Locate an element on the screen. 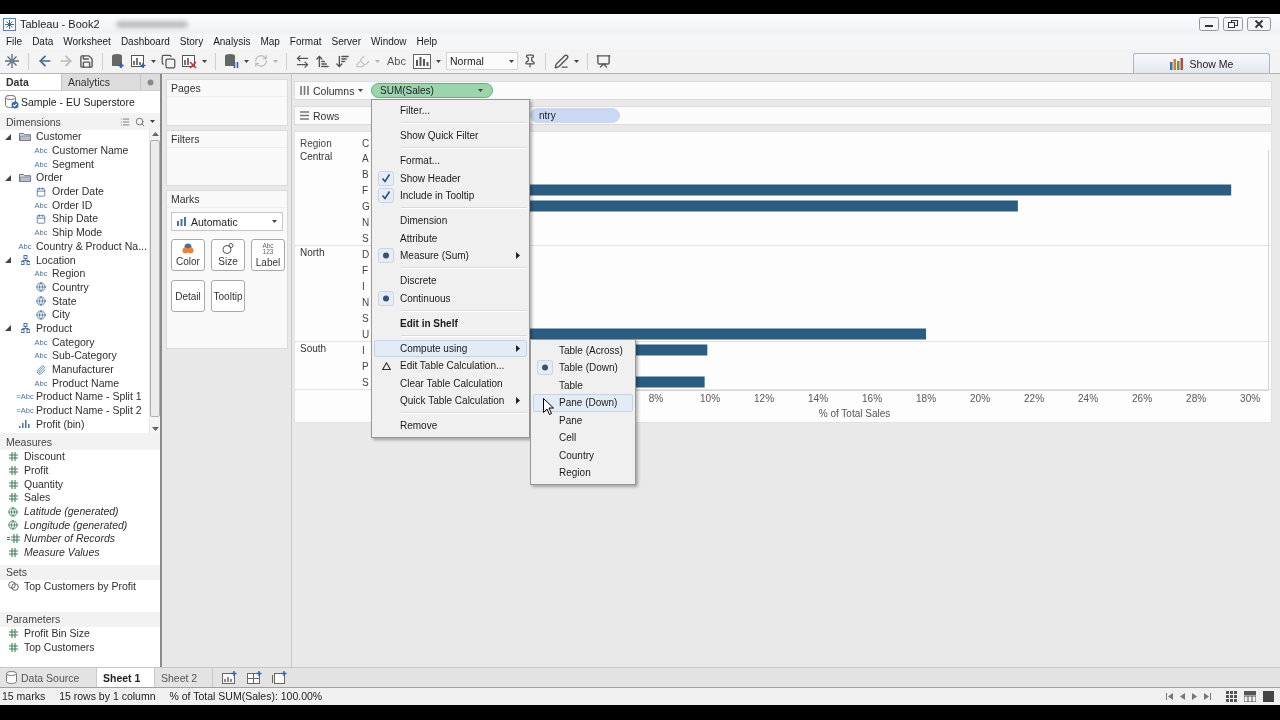  scrollbar-thumb is located at coordinates (155, 278).